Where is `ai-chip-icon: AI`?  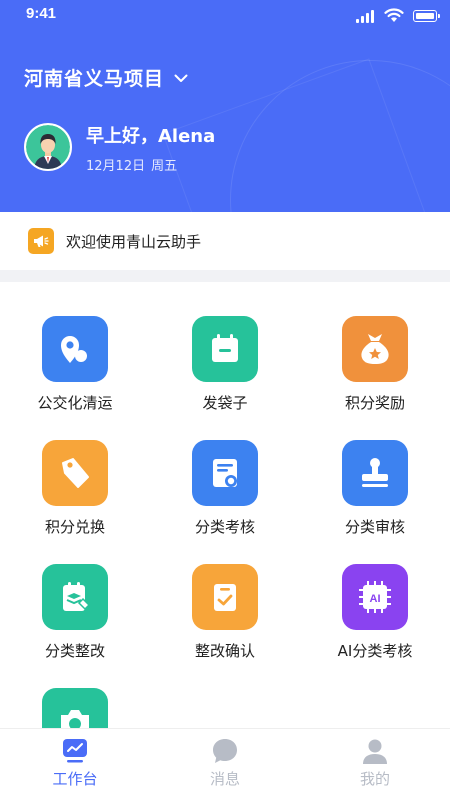
ai-chip-icon: AI is located at coordinates (375, 597).